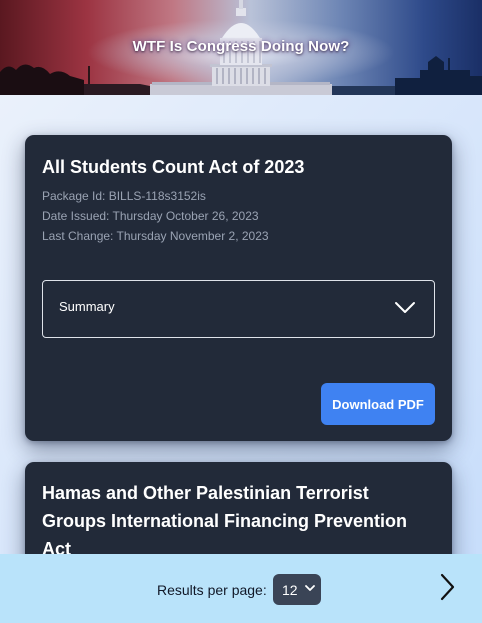  Describe the element at coordinates (378, 404) in the screenshot. I see `download-pdf-button: Download PDF` at that location.